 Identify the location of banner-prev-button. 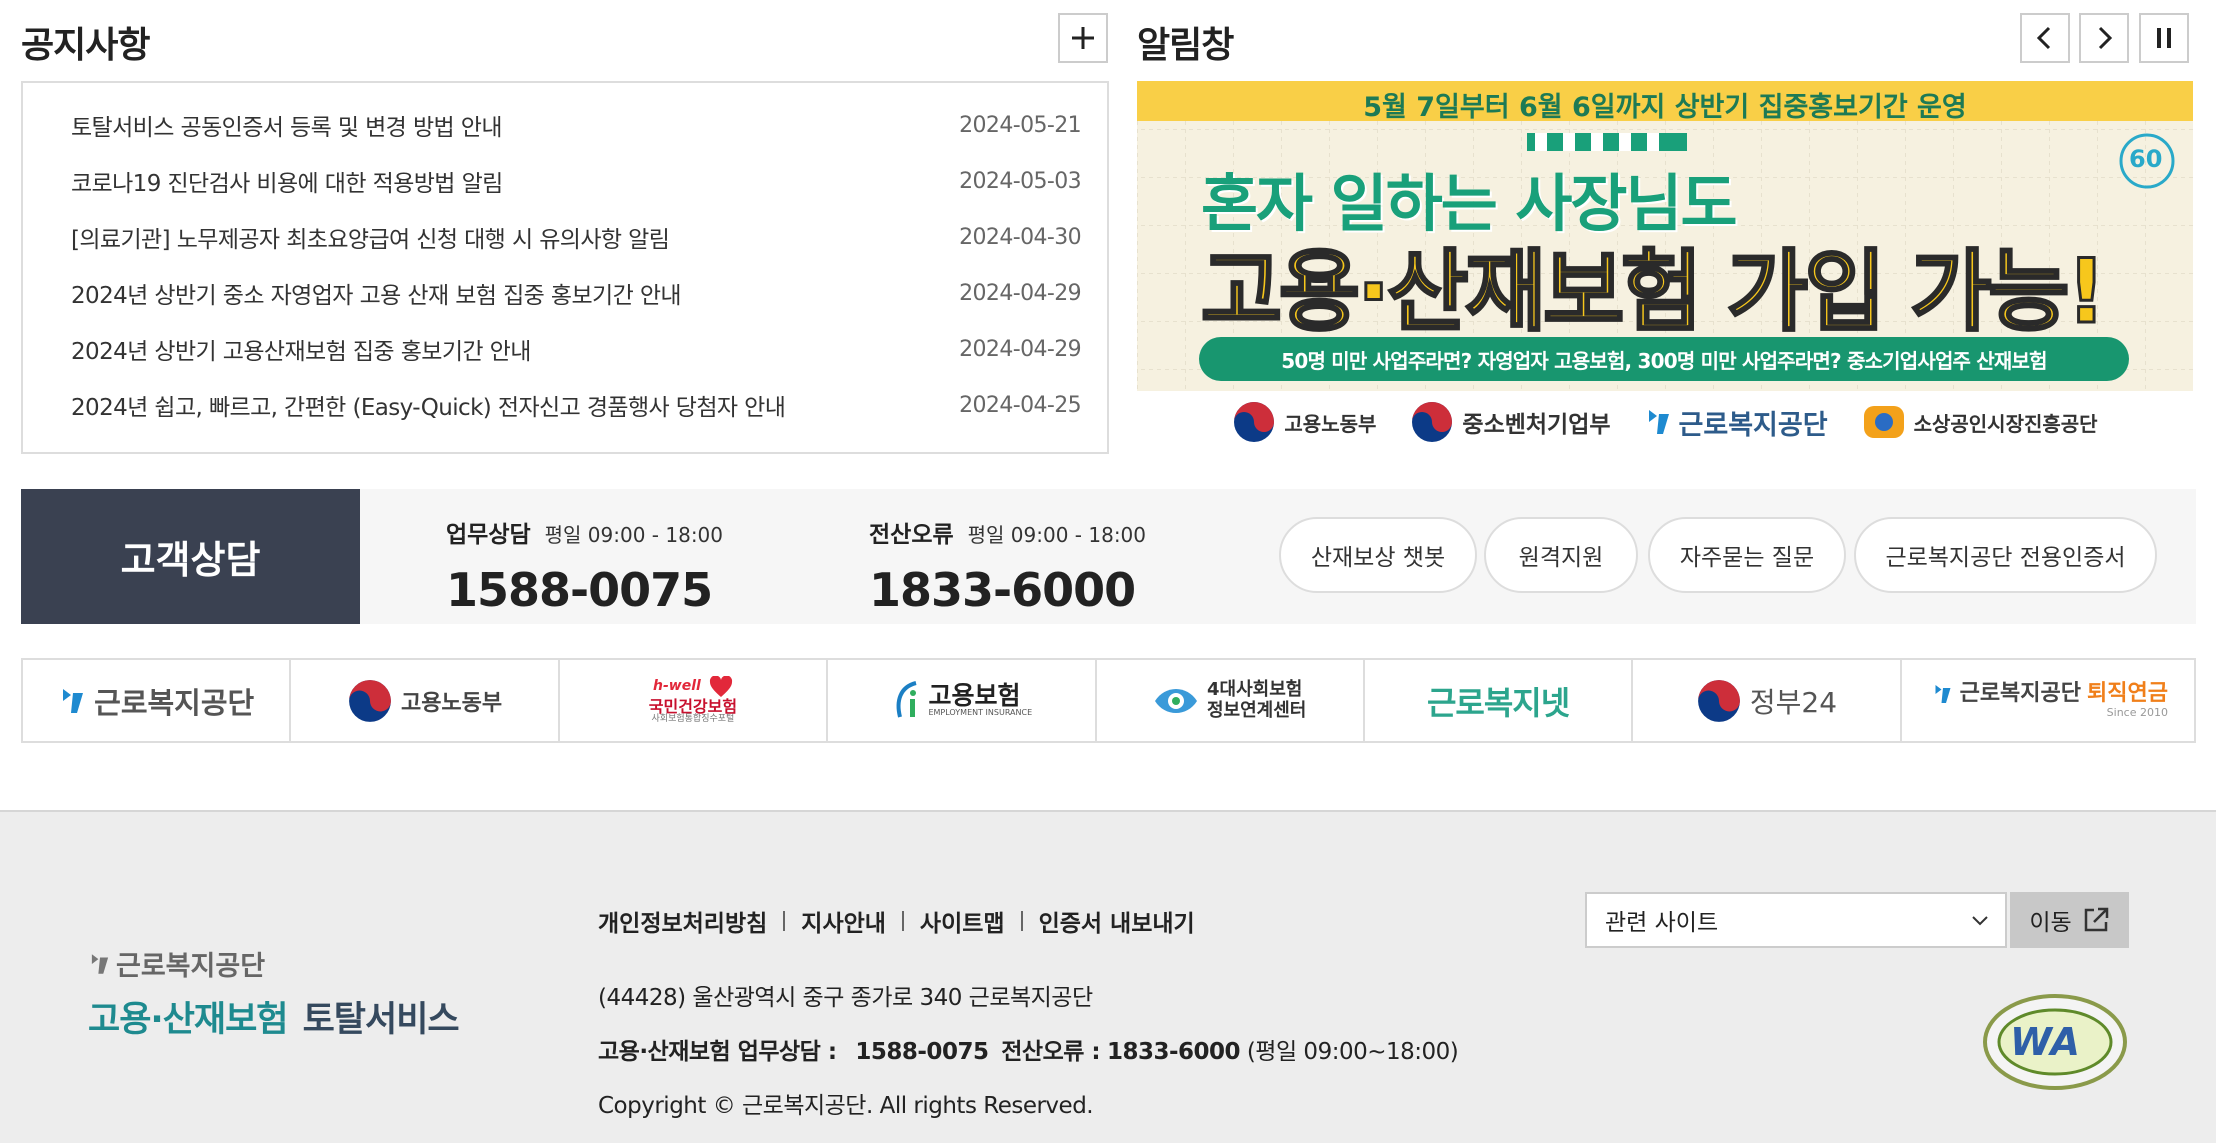
(2045, 38).